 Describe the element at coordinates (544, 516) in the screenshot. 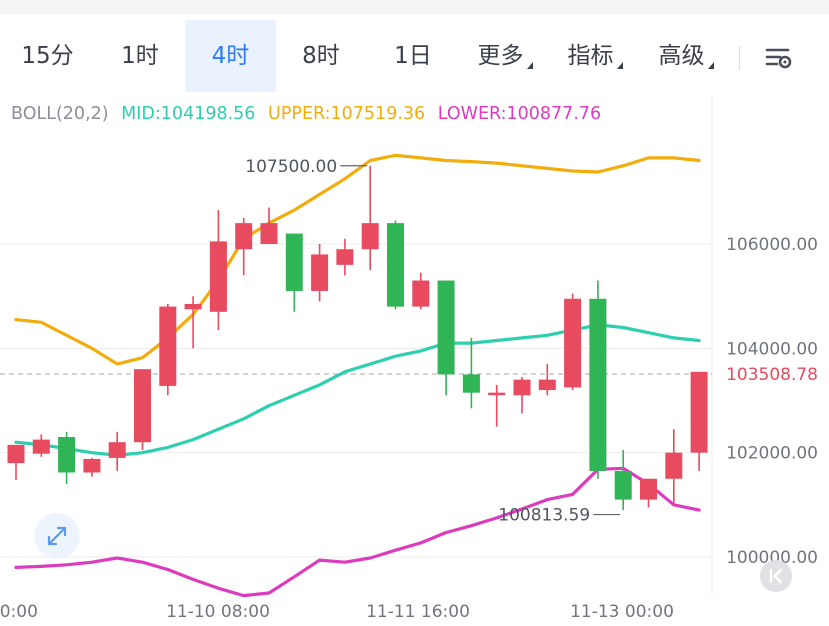

I see `low-marker-label: 100813.59` at that location.